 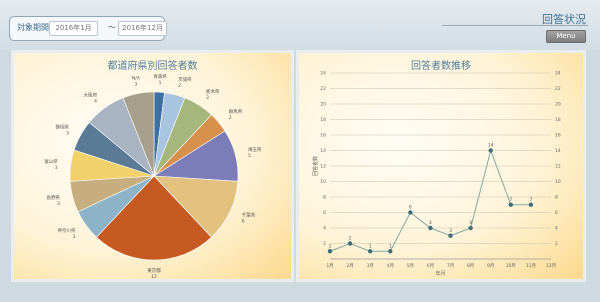 I want to click on pie-slice-value: 5, so click(x=249, y=156).